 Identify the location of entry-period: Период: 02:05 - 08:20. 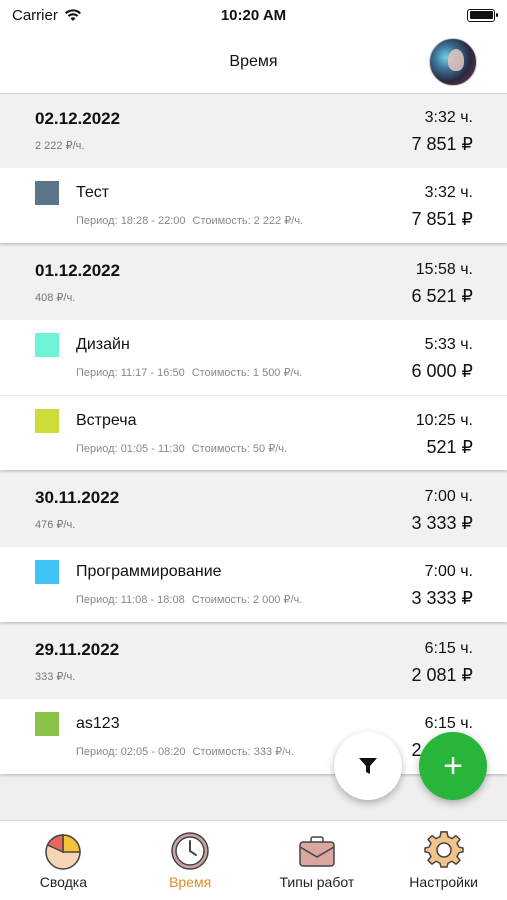
(131, 752).